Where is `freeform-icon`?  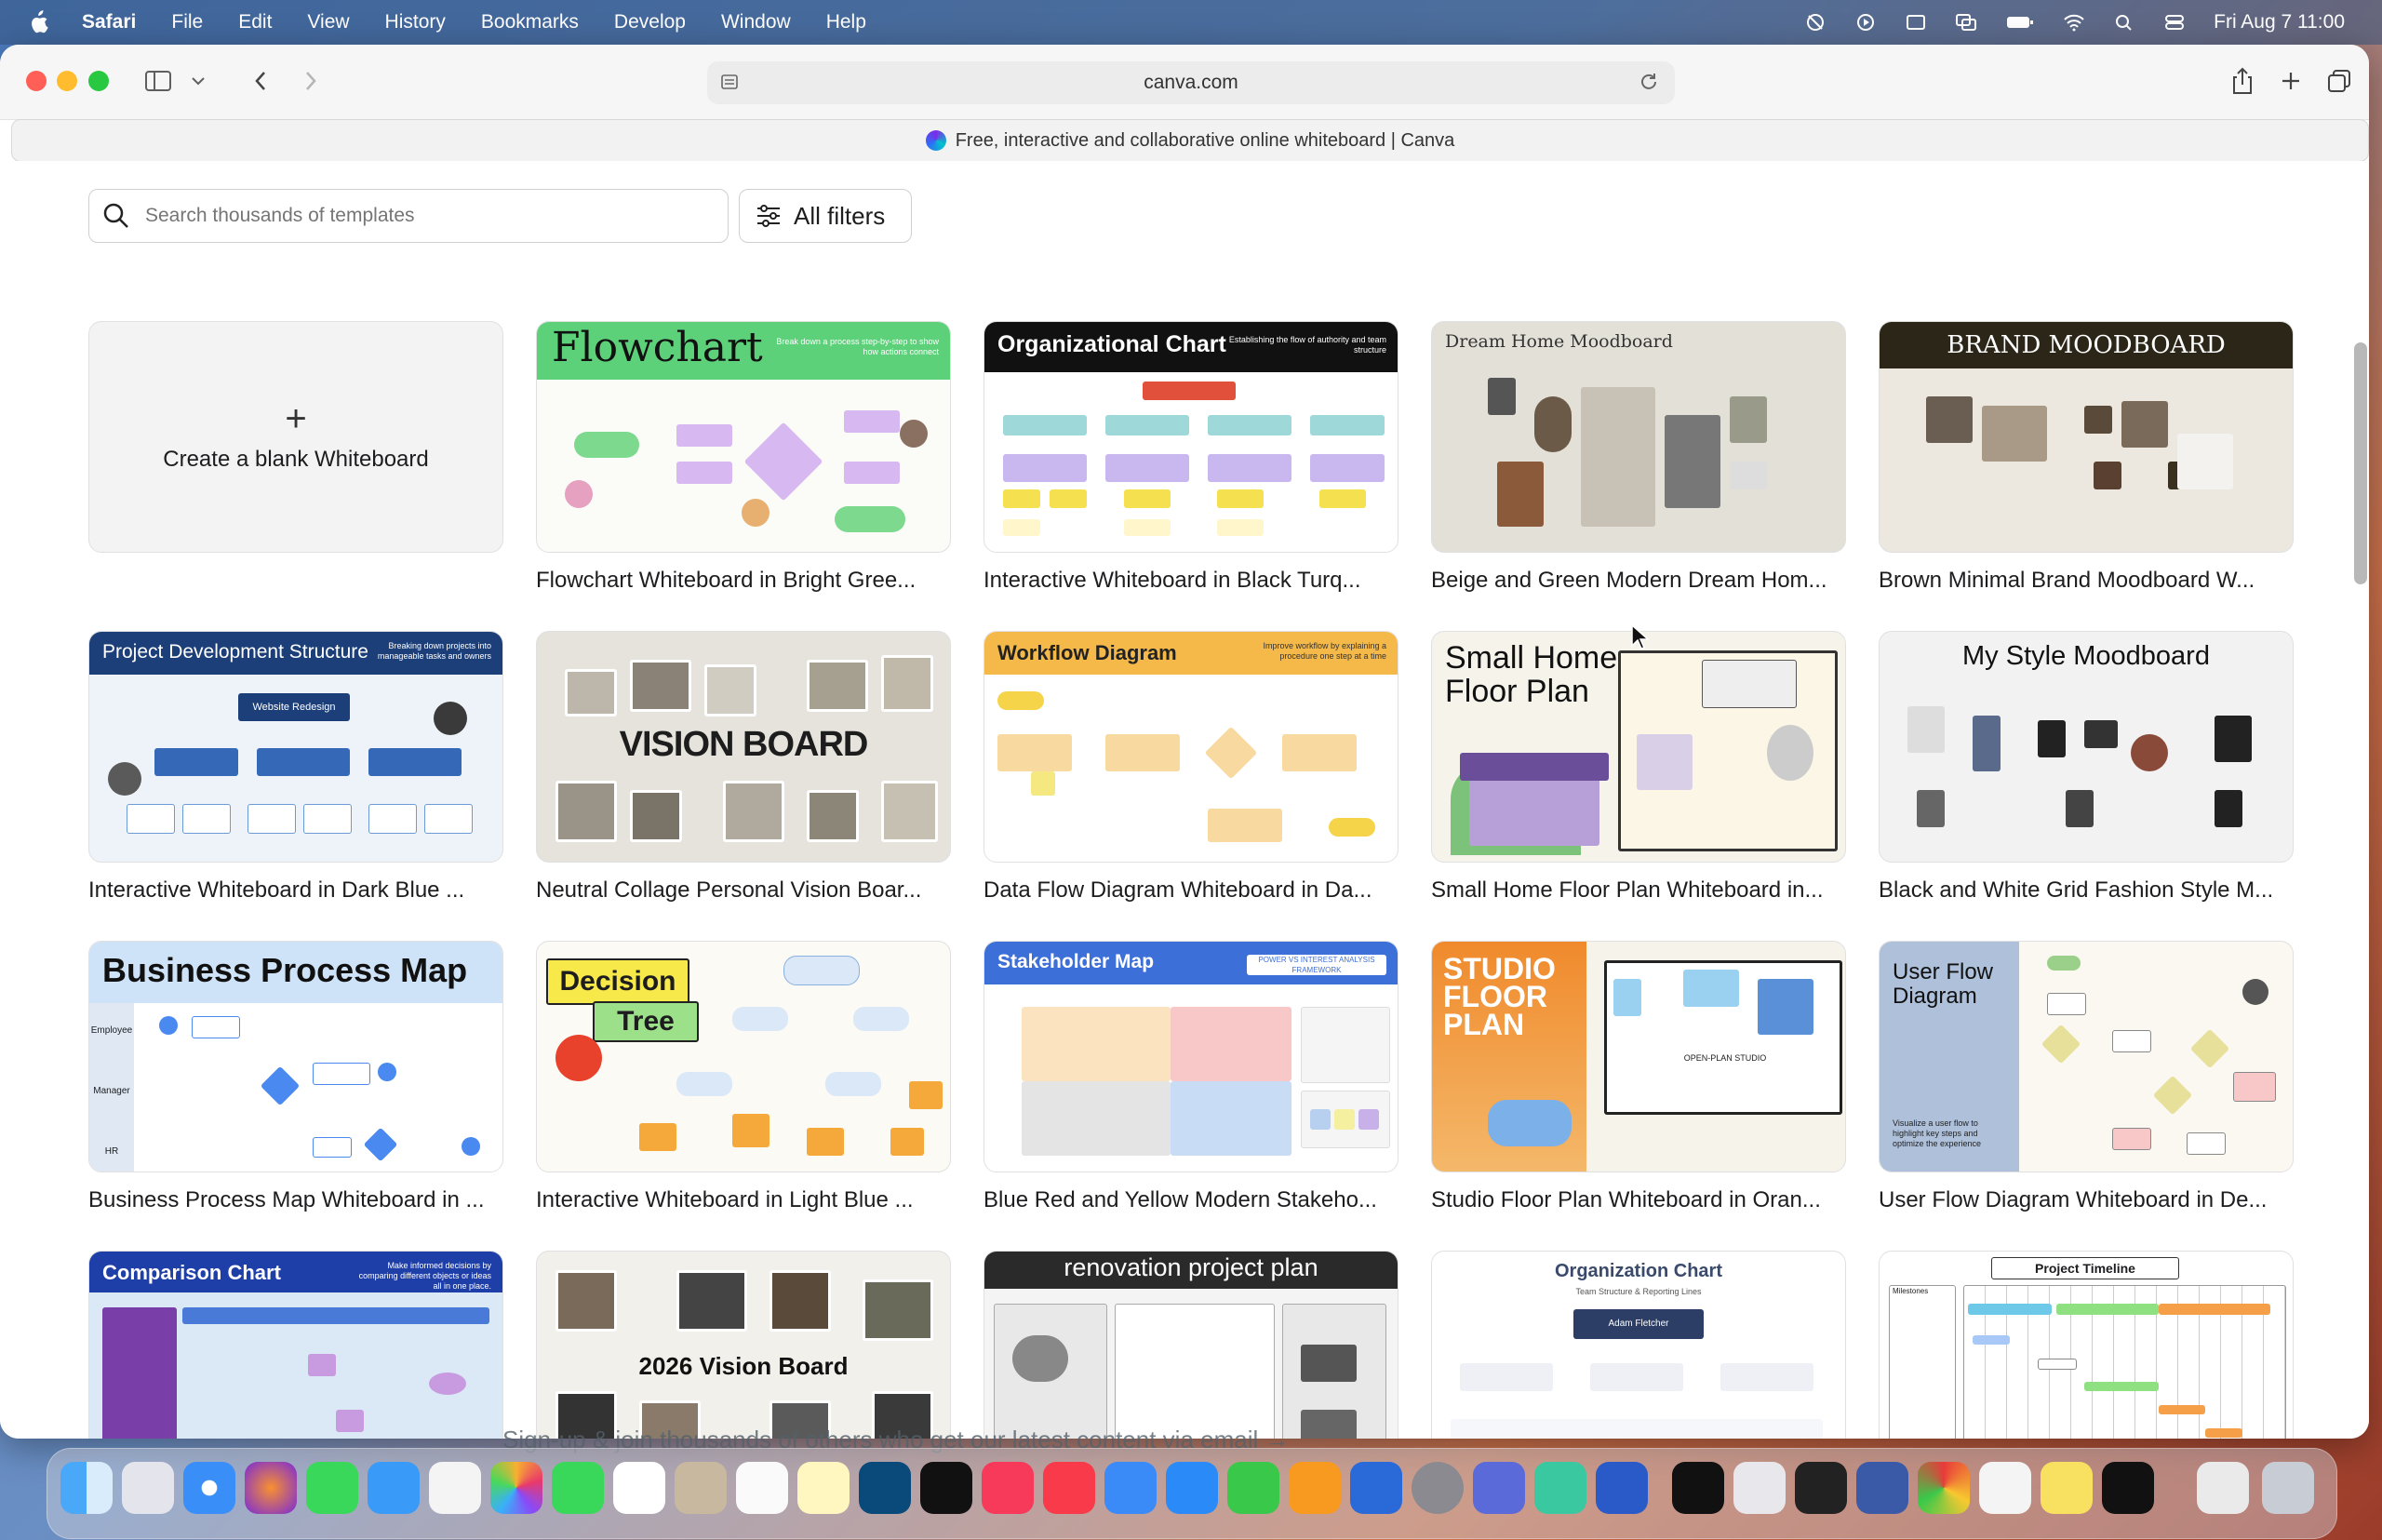
freeform-icon is located at coordinates (885, 1488).